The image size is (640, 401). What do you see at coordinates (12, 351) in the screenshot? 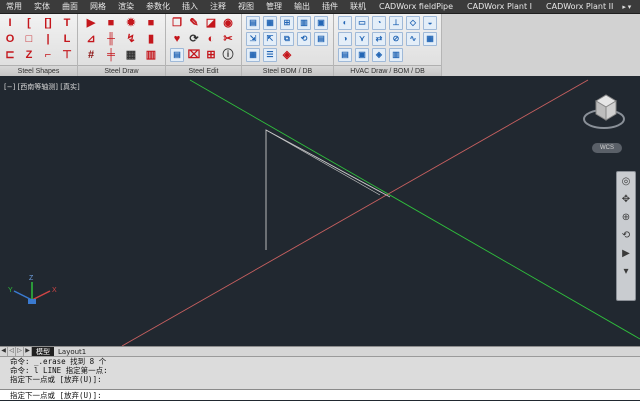
I see `prev-tab-icon: ◁` at bounding box center [12, 351].